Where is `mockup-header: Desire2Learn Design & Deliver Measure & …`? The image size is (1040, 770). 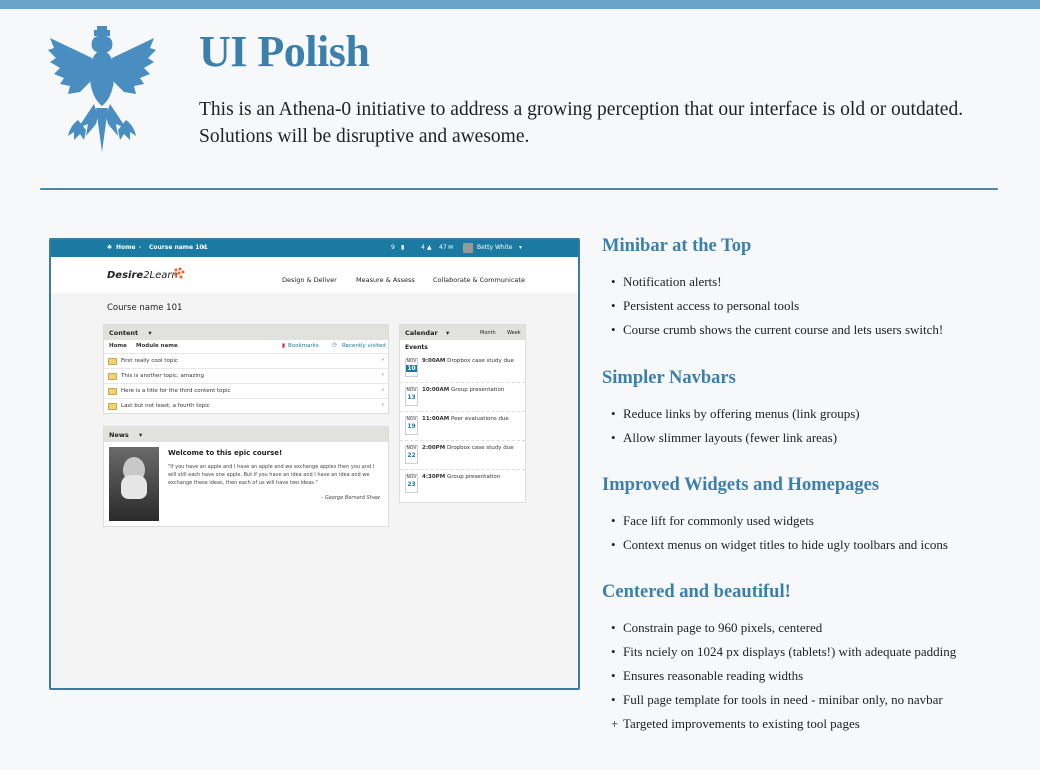 mockup-header: Desire2Learn Design & Deliver Measure & … is located at coordinates (314, 275).